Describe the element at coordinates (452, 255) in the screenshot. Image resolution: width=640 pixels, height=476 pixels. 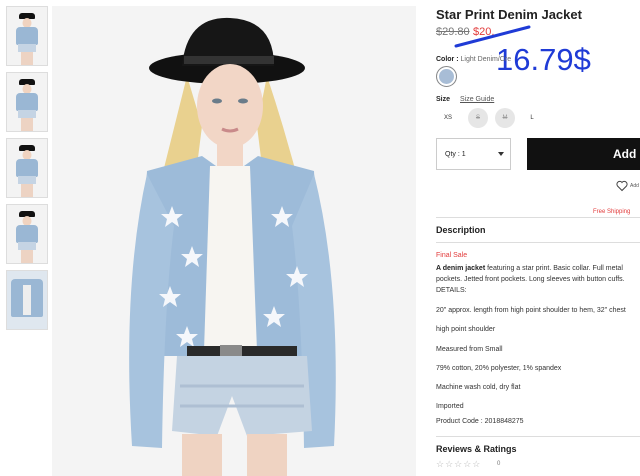
I see `final-sale-label: Final Sale` at that location.